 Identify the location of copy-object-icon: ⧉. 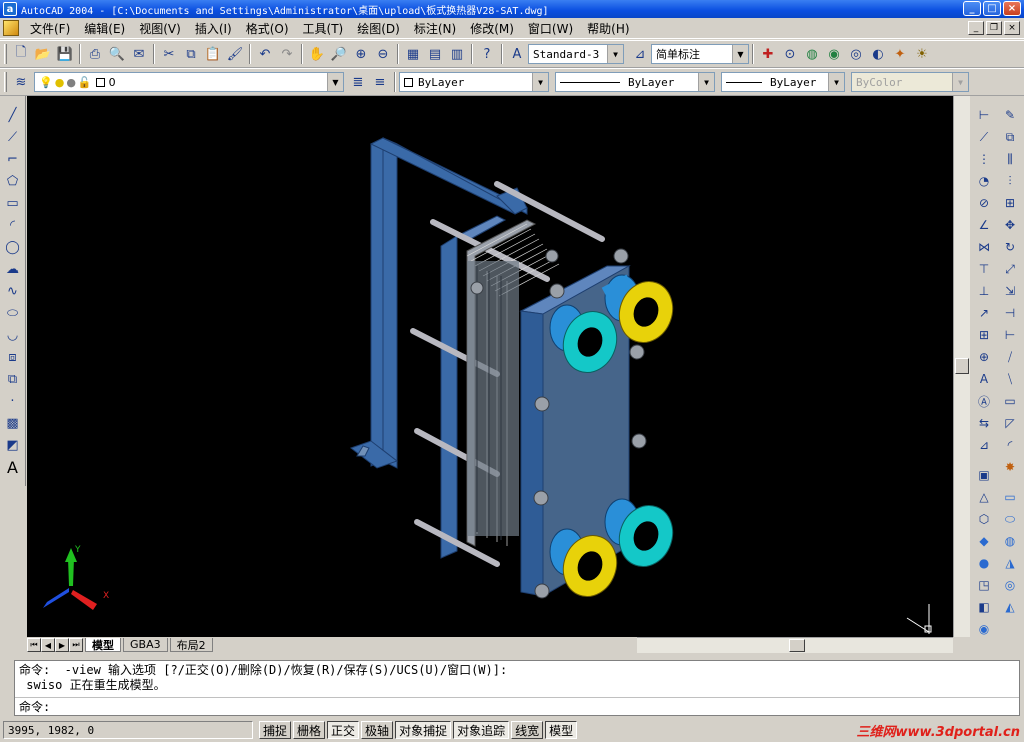
(1010, 137).